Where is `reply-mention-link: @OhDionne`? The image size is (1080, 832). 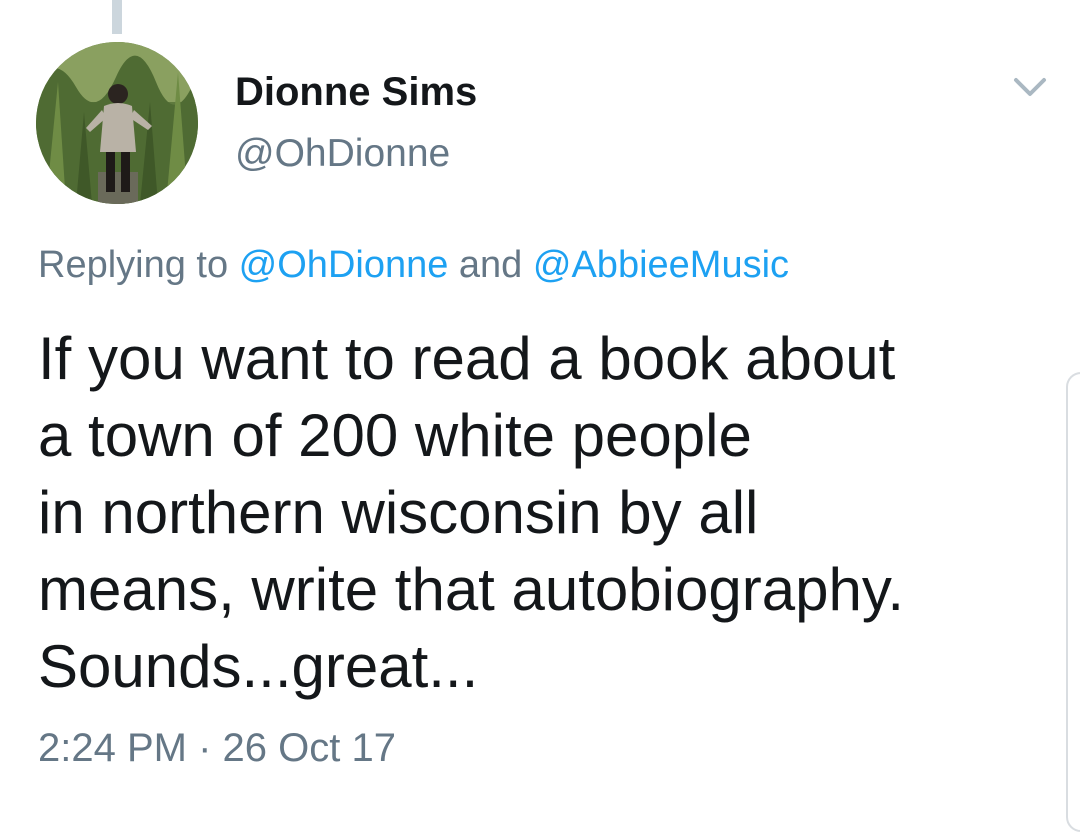 reply-mention-link: @OhDionne is located at coordinates (344, 265).